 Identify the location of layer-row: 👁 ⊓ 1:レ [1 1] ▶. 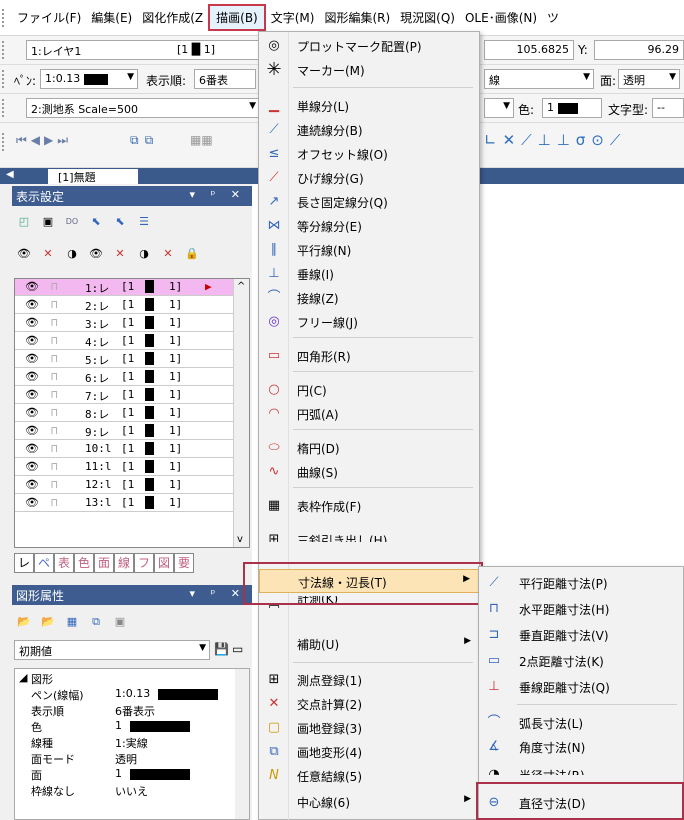
(124, 287).